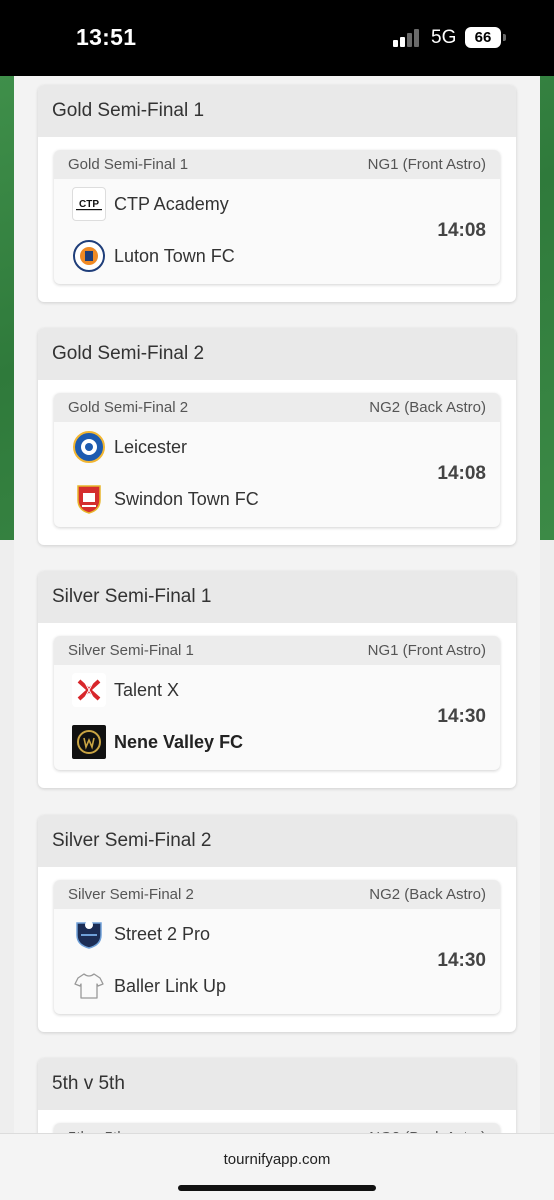  What do you see at coordinates (128, 164) in the screenshot?
I see `match-label: Gold Semi-Final 1` at bounding box center [128, 164].